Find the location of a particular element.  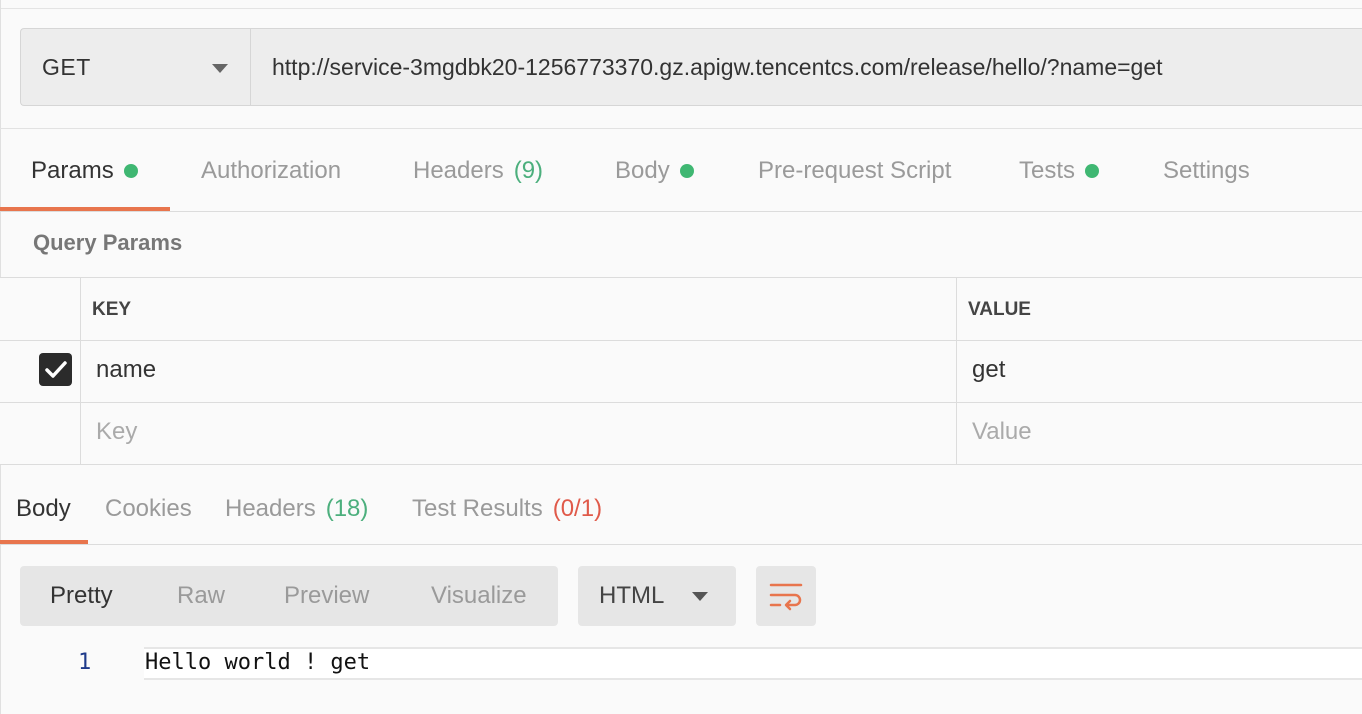

tab-headers: Headers (9) is located at coordinates (478, 170).